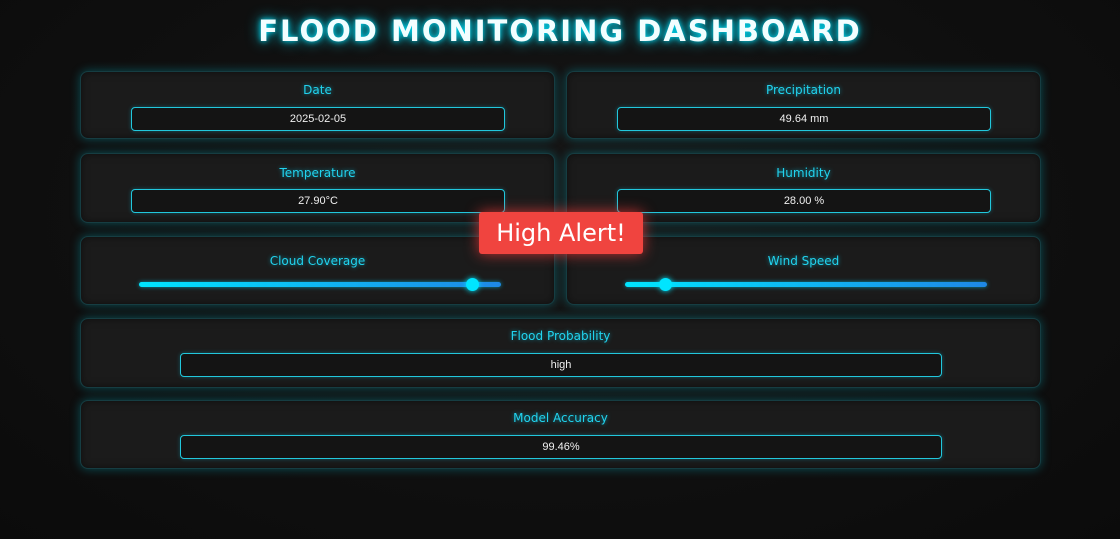 The width and height of the screenshot is (1120, 539). What do you see at coordinates (561, 233) in the screenshot?
I see `high-alert-badge: High Alert!` at bounding box center [561, 233].